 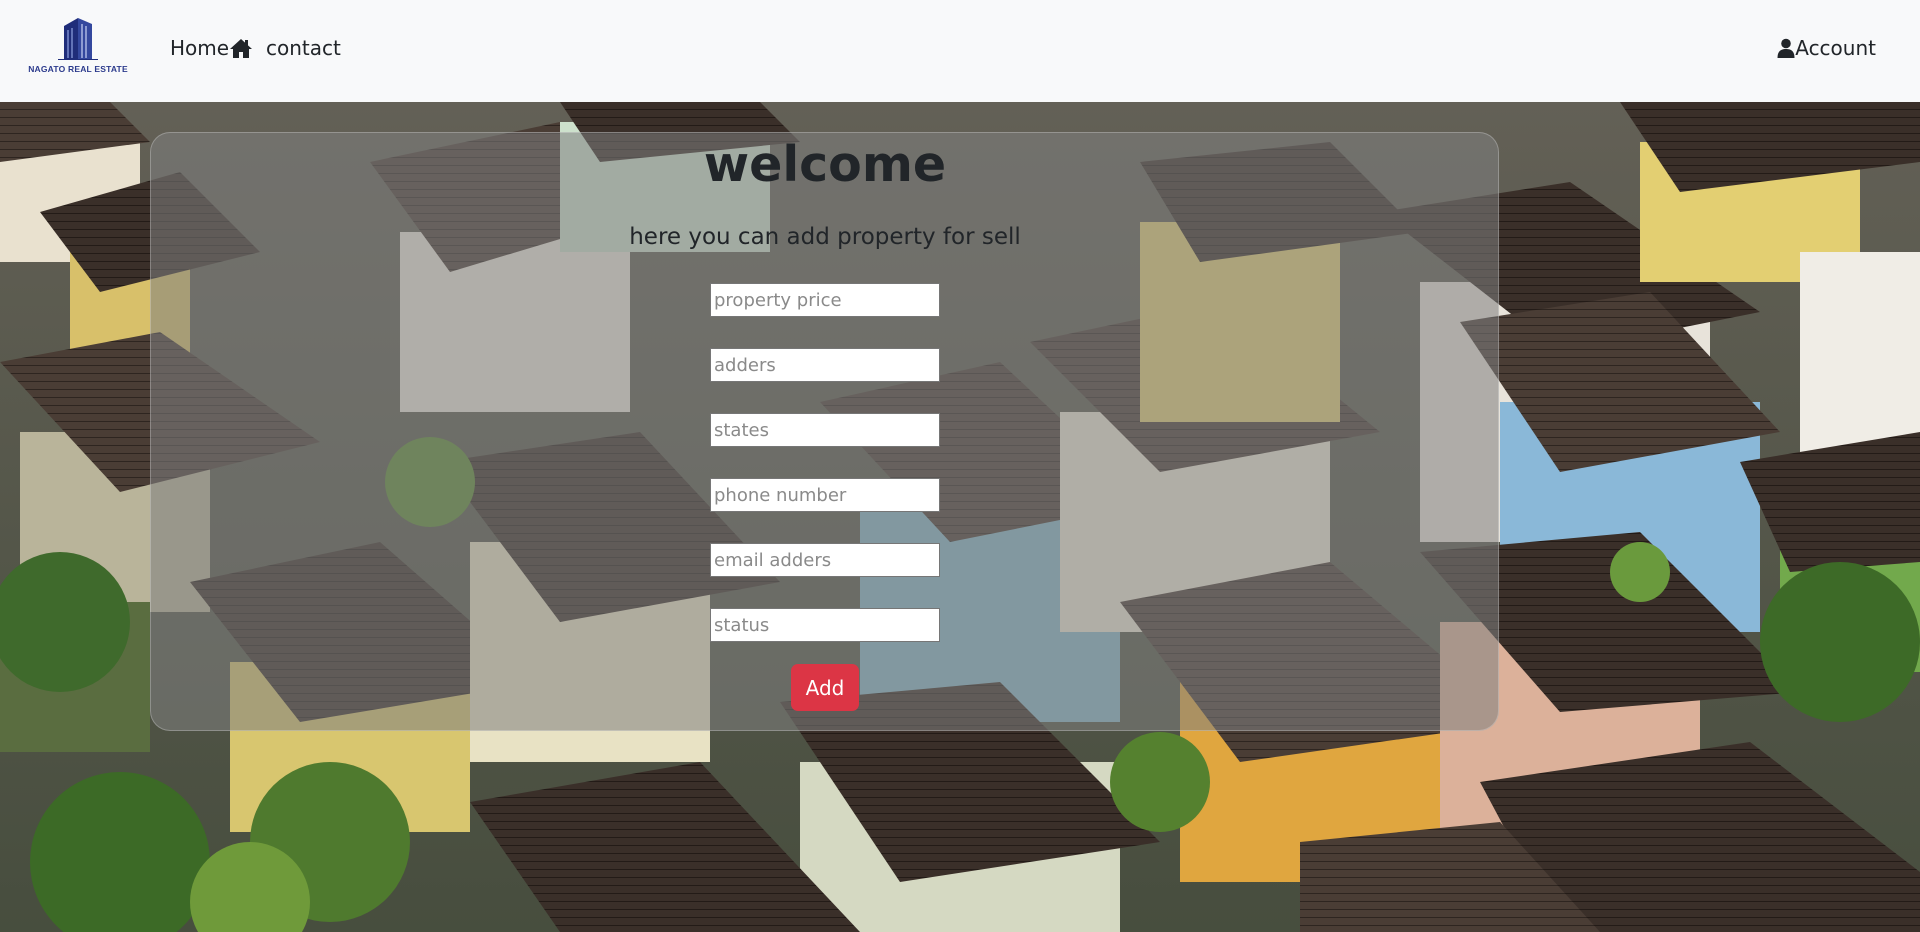 What do you see at coordinates (825, 687) in the screenshot?
I see `add-button: Add` at bounding box center [825, 687].